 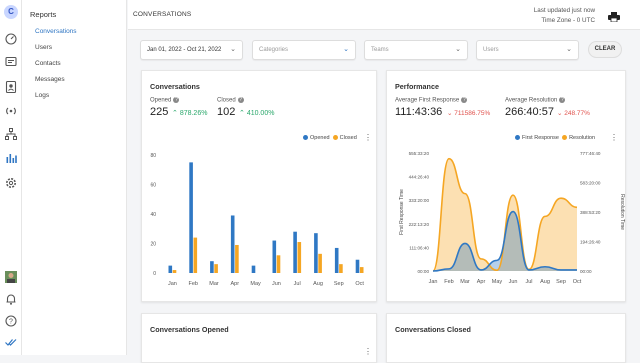 What do you see at coordinates (257, 220) in the screenshot?
I see `conversations-bar-chart: 0 20 40 60 80 Jan Feb Mar Apr May Jun Jul Aug Sep Oct` at bounding box center [257, 220].